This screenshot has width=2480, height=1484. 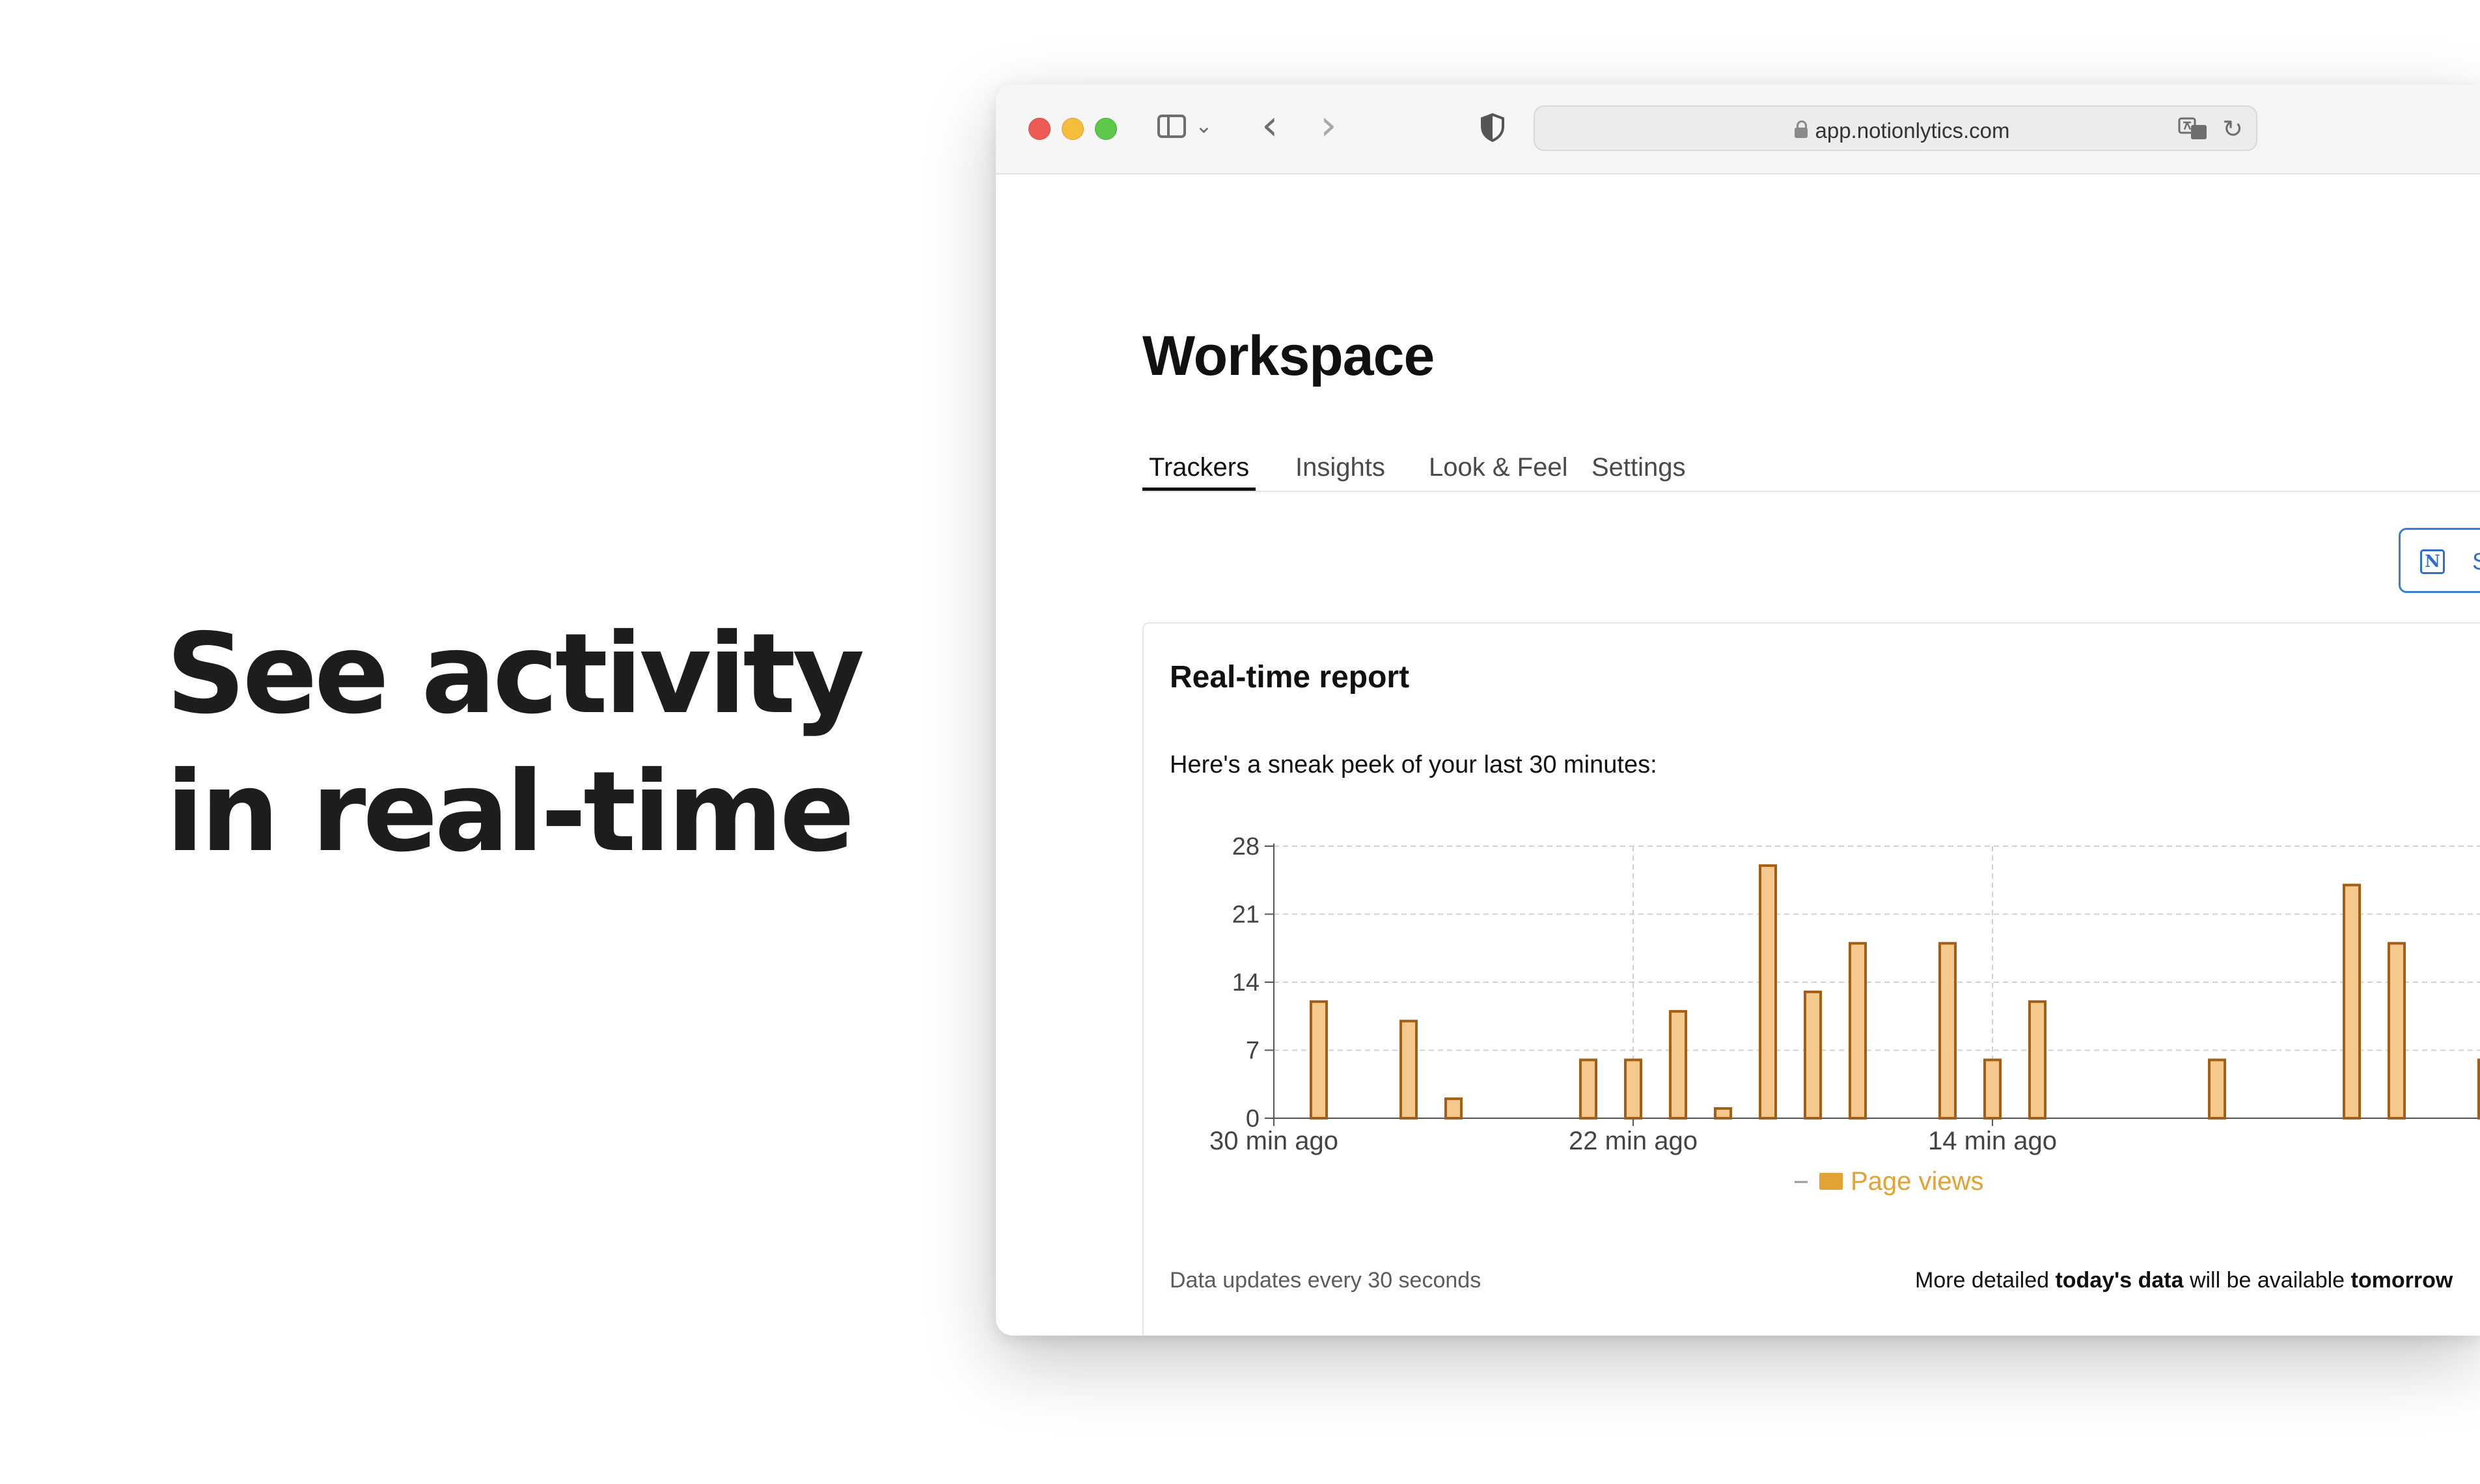 I want to click on reload-icon: ↻, so click(x=2232, y=129).